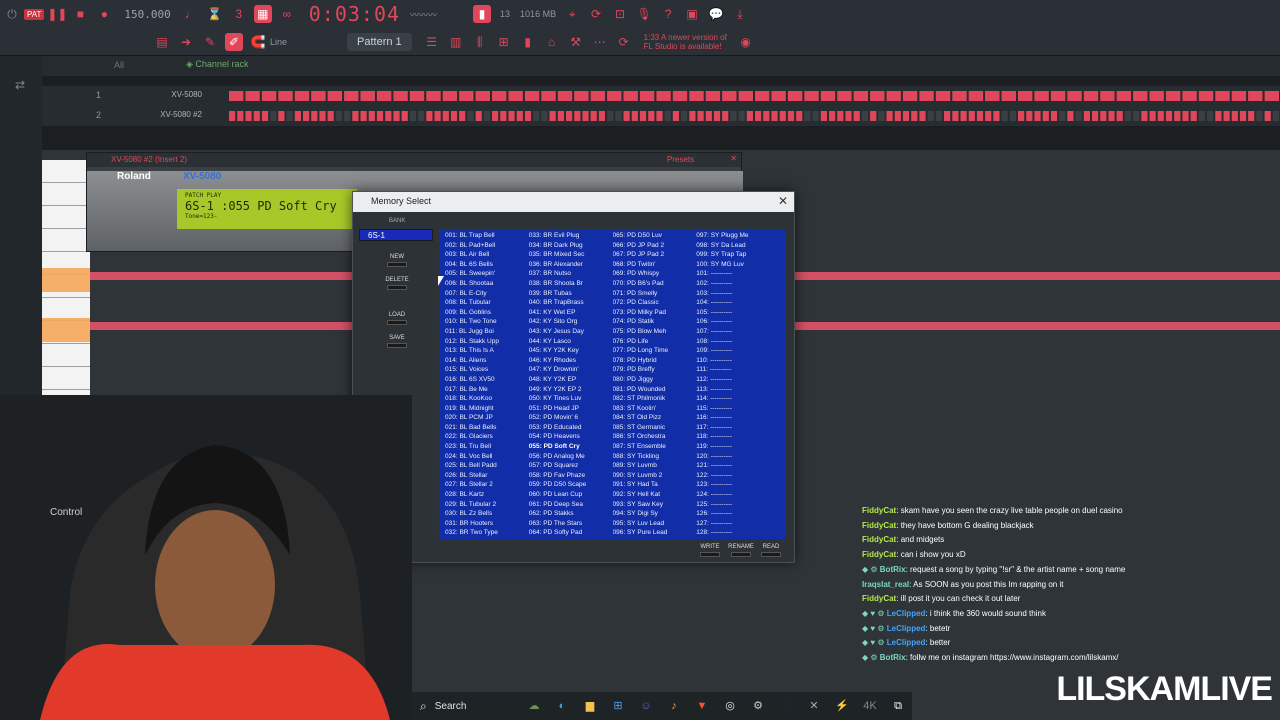 This screenshot has height=720, width=1280. I want to click on pattern-selector: Pattern 1, so click(379, 42).